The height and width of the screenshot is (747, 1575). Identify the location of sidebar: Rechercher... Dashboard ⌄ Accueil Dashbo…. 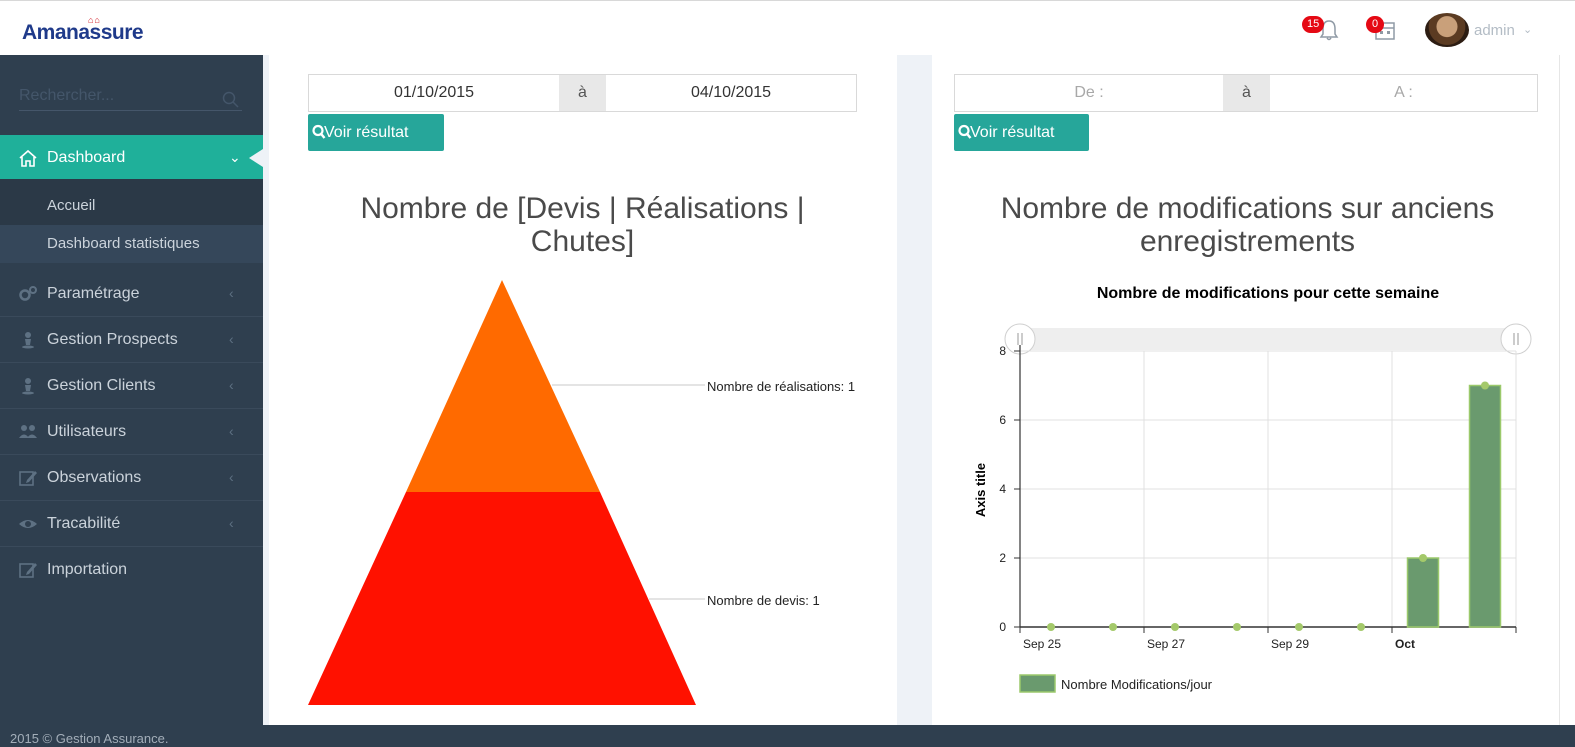
(131, 390).